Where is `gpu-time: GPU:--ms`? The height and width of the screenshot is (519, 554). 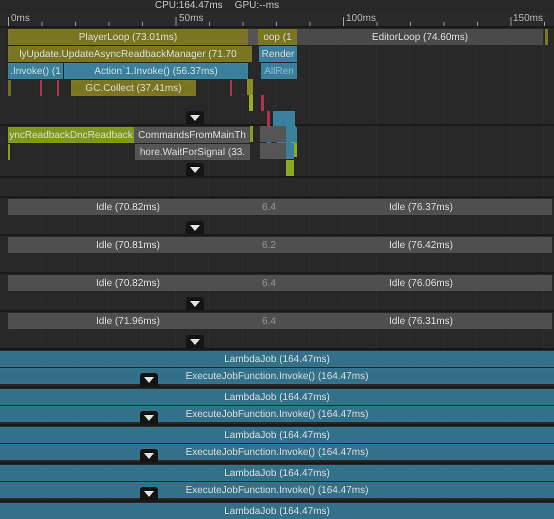
gpu-time: GPU:--ms is located at coordinates (257, 6).